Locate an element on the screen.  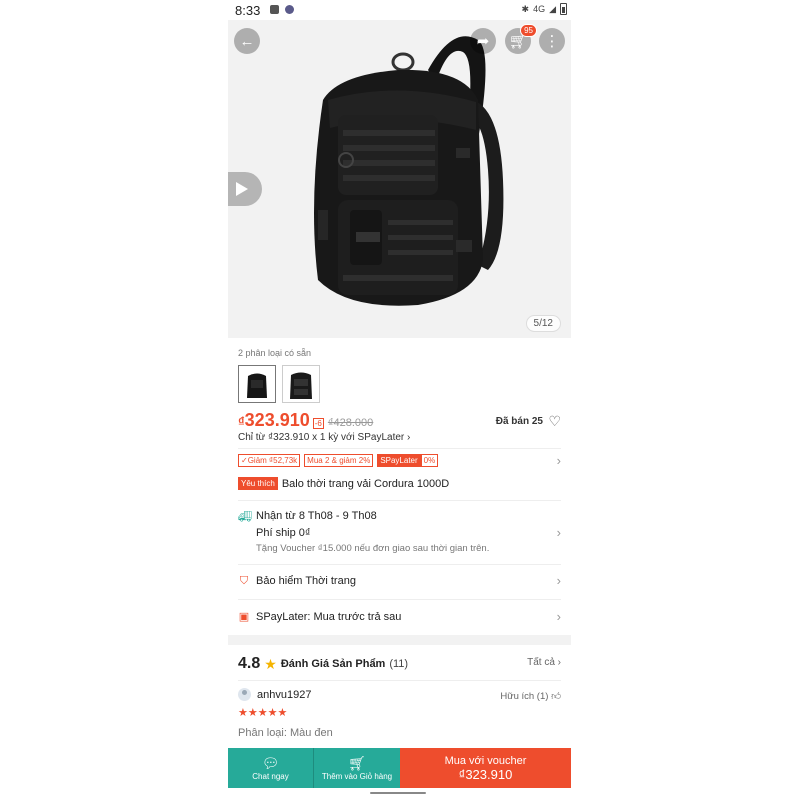
current-price: 323.910 is located at coordinates (277, 420).